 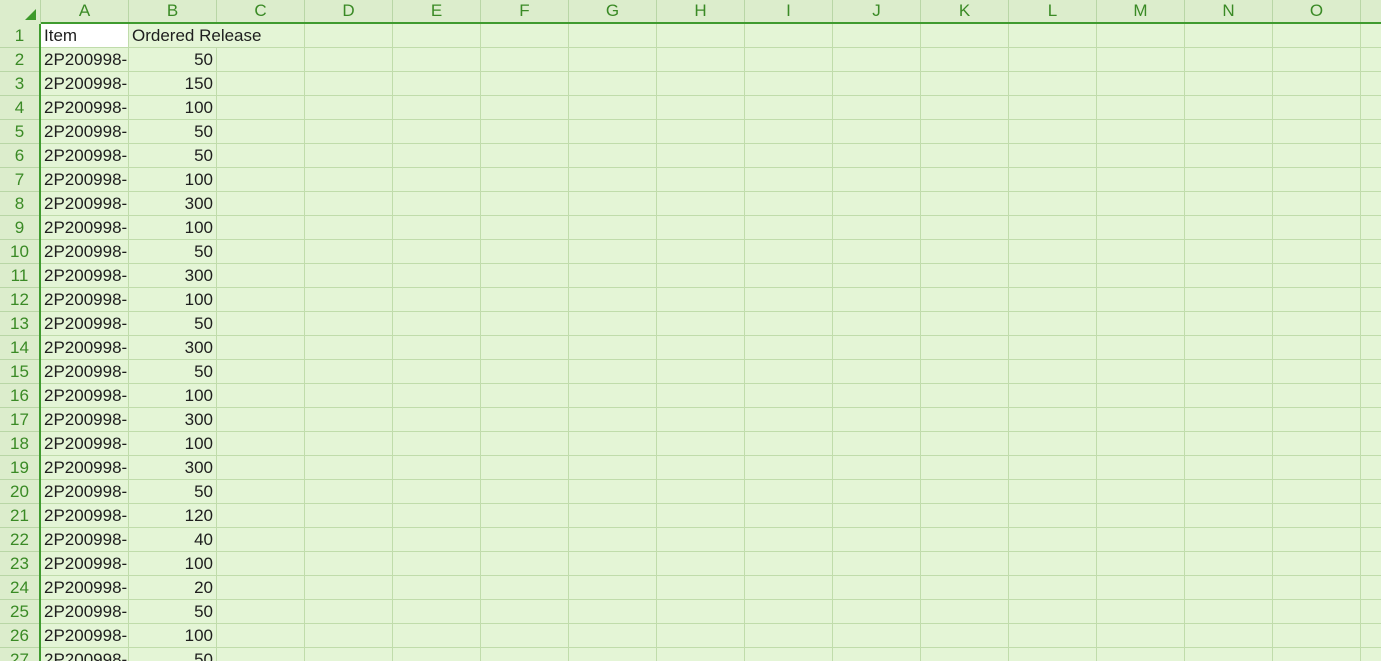 What do you see at coordinates (965, 108) in the screenshot?
I see `cell-k4` at bounding box center [965, 108].